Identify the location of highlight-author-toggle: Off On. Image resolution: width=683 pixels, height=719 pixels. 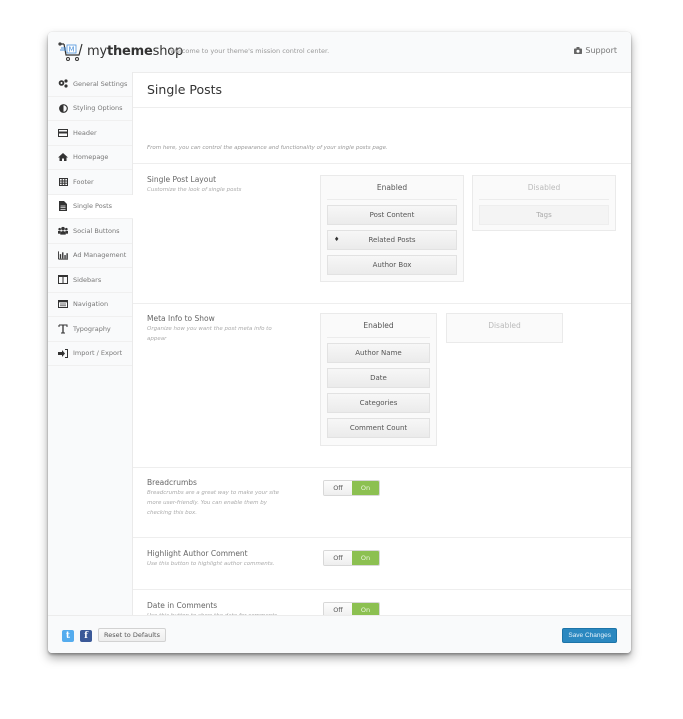
(351, 558).